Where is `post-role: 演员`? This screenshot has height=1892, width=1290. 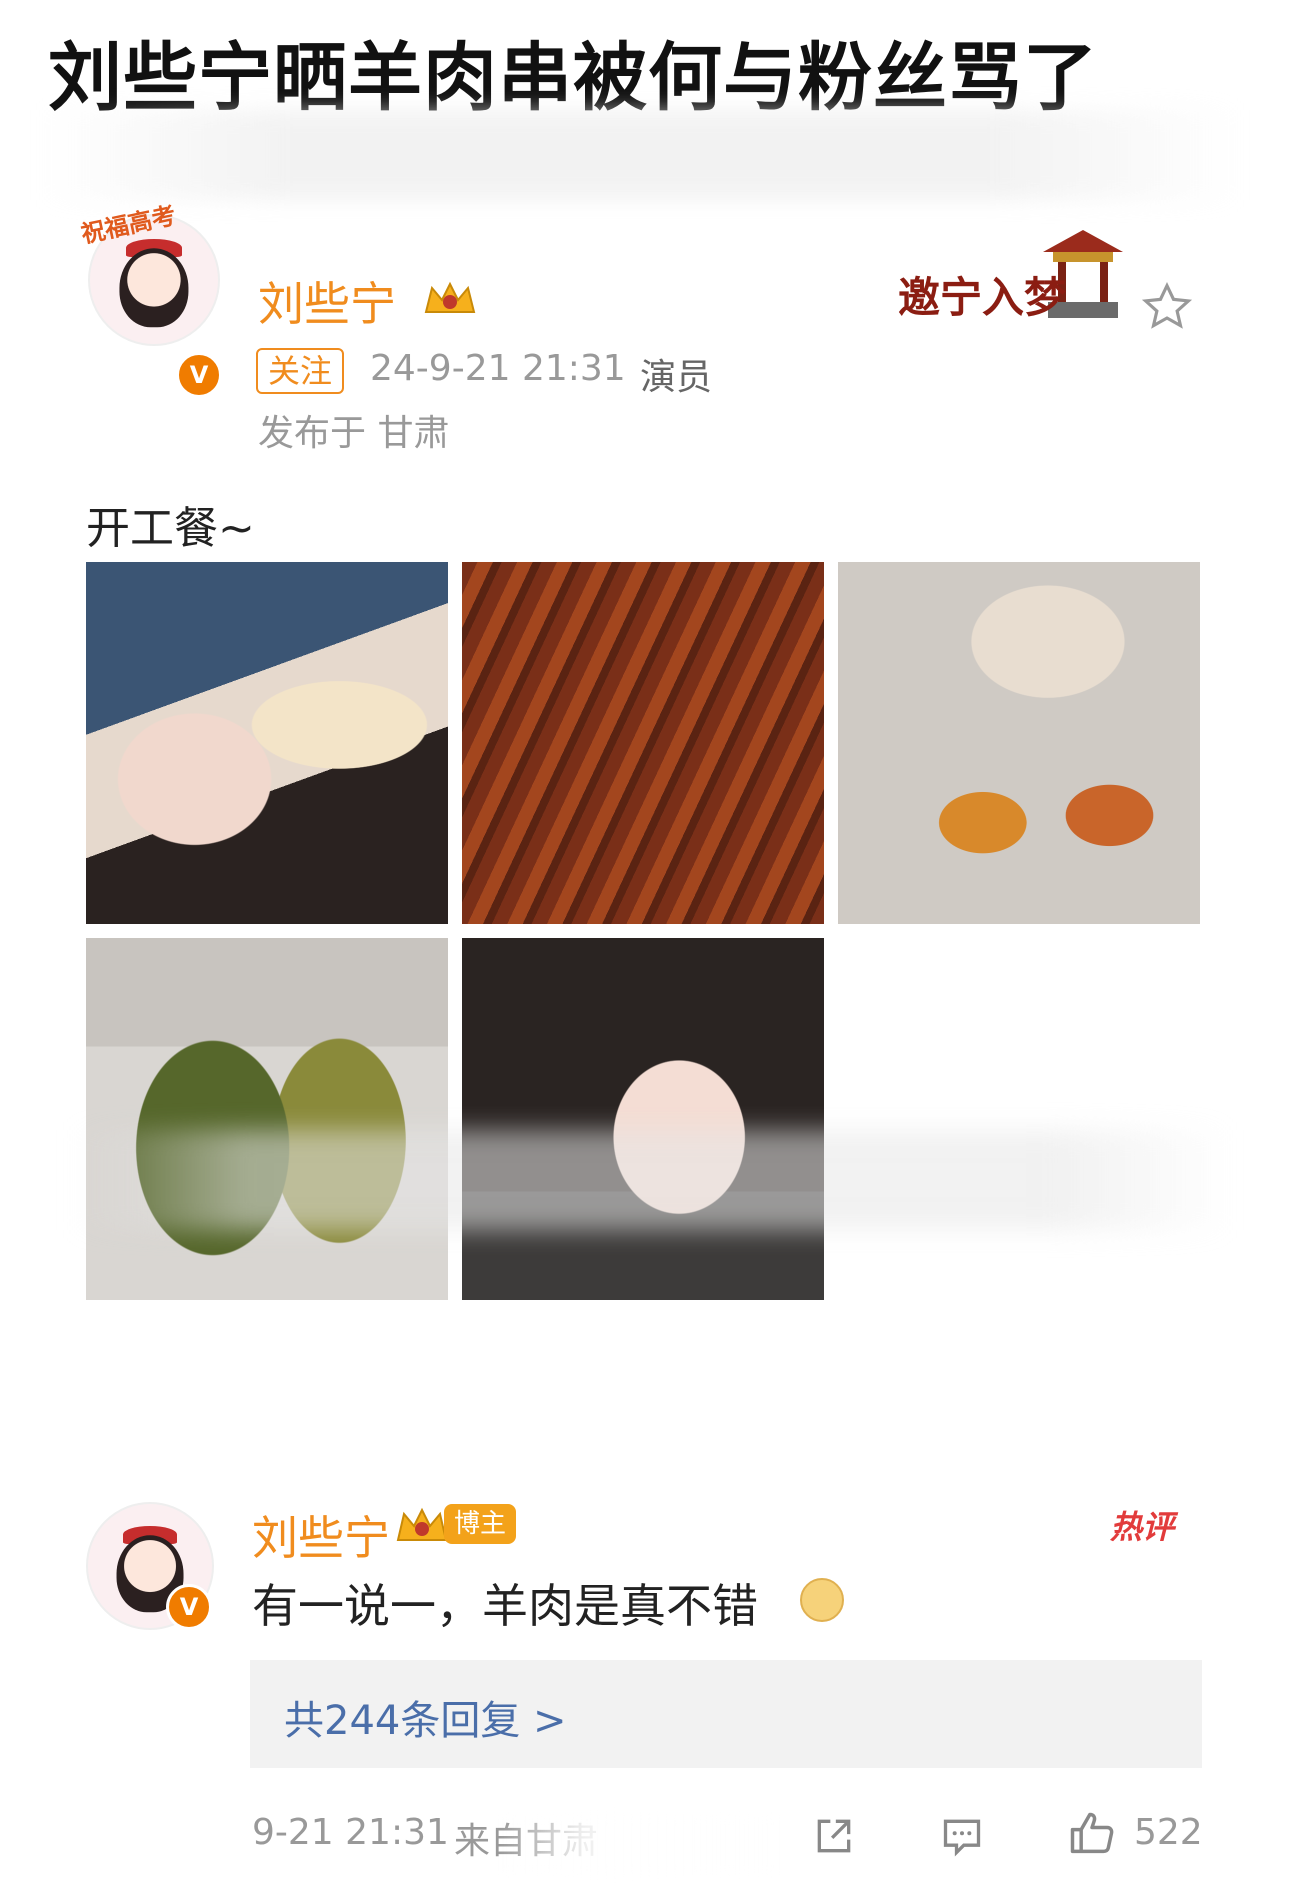 post-role: 演员 is located at coordinates (676, 377).